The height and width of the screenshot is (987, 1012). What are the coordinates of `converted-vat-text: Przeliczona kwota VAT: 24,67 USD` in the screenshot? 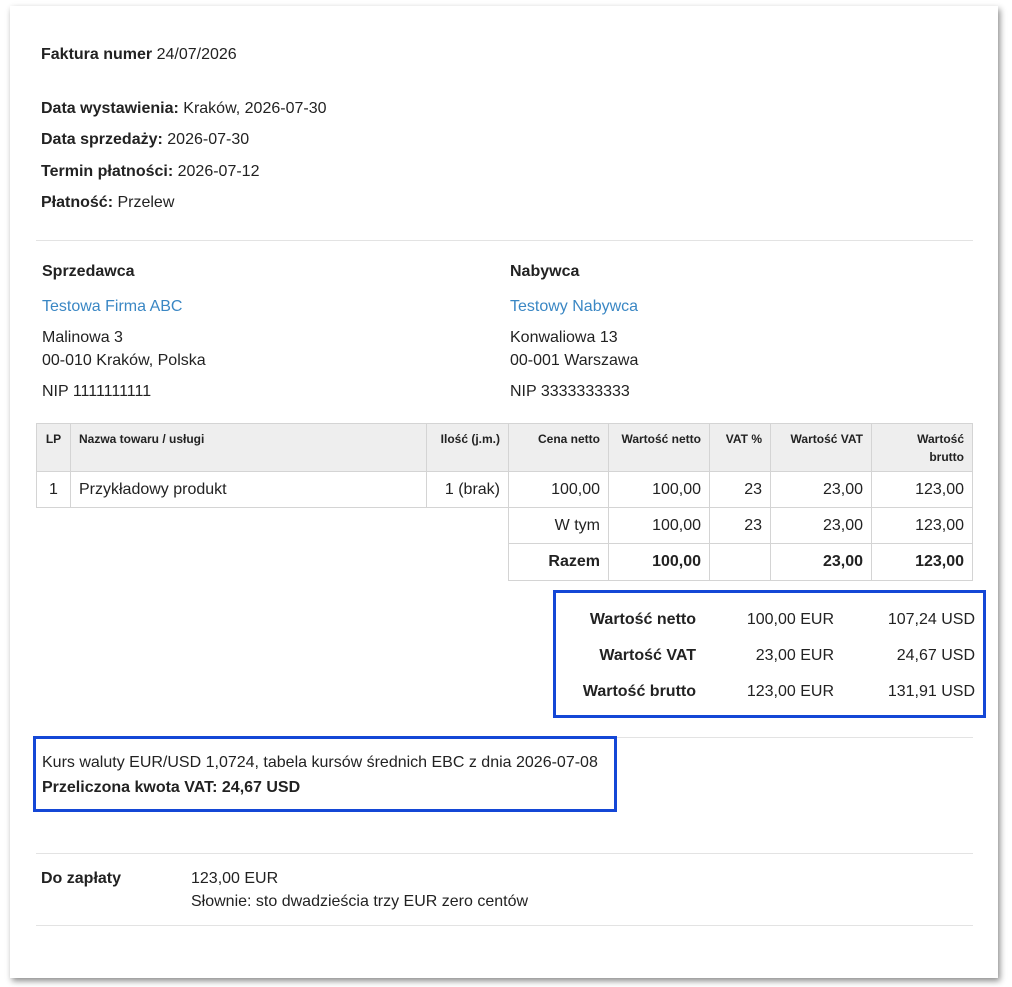 It's located at (171, 787).